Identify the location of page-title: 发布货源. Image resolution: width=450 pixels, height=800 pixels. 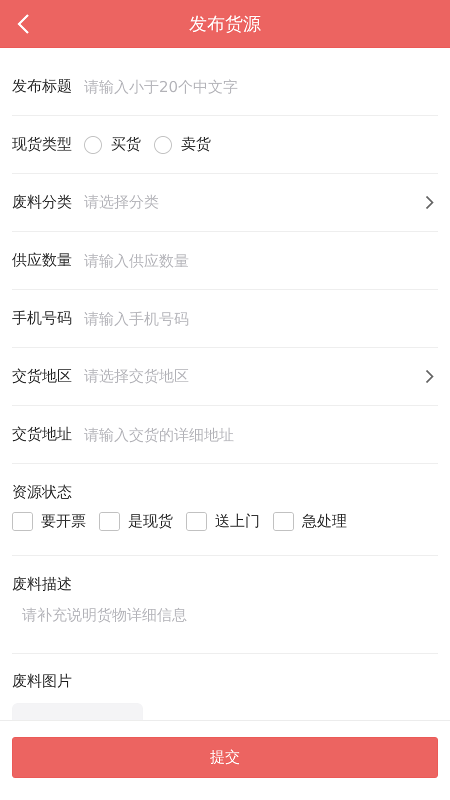
(225, 24).